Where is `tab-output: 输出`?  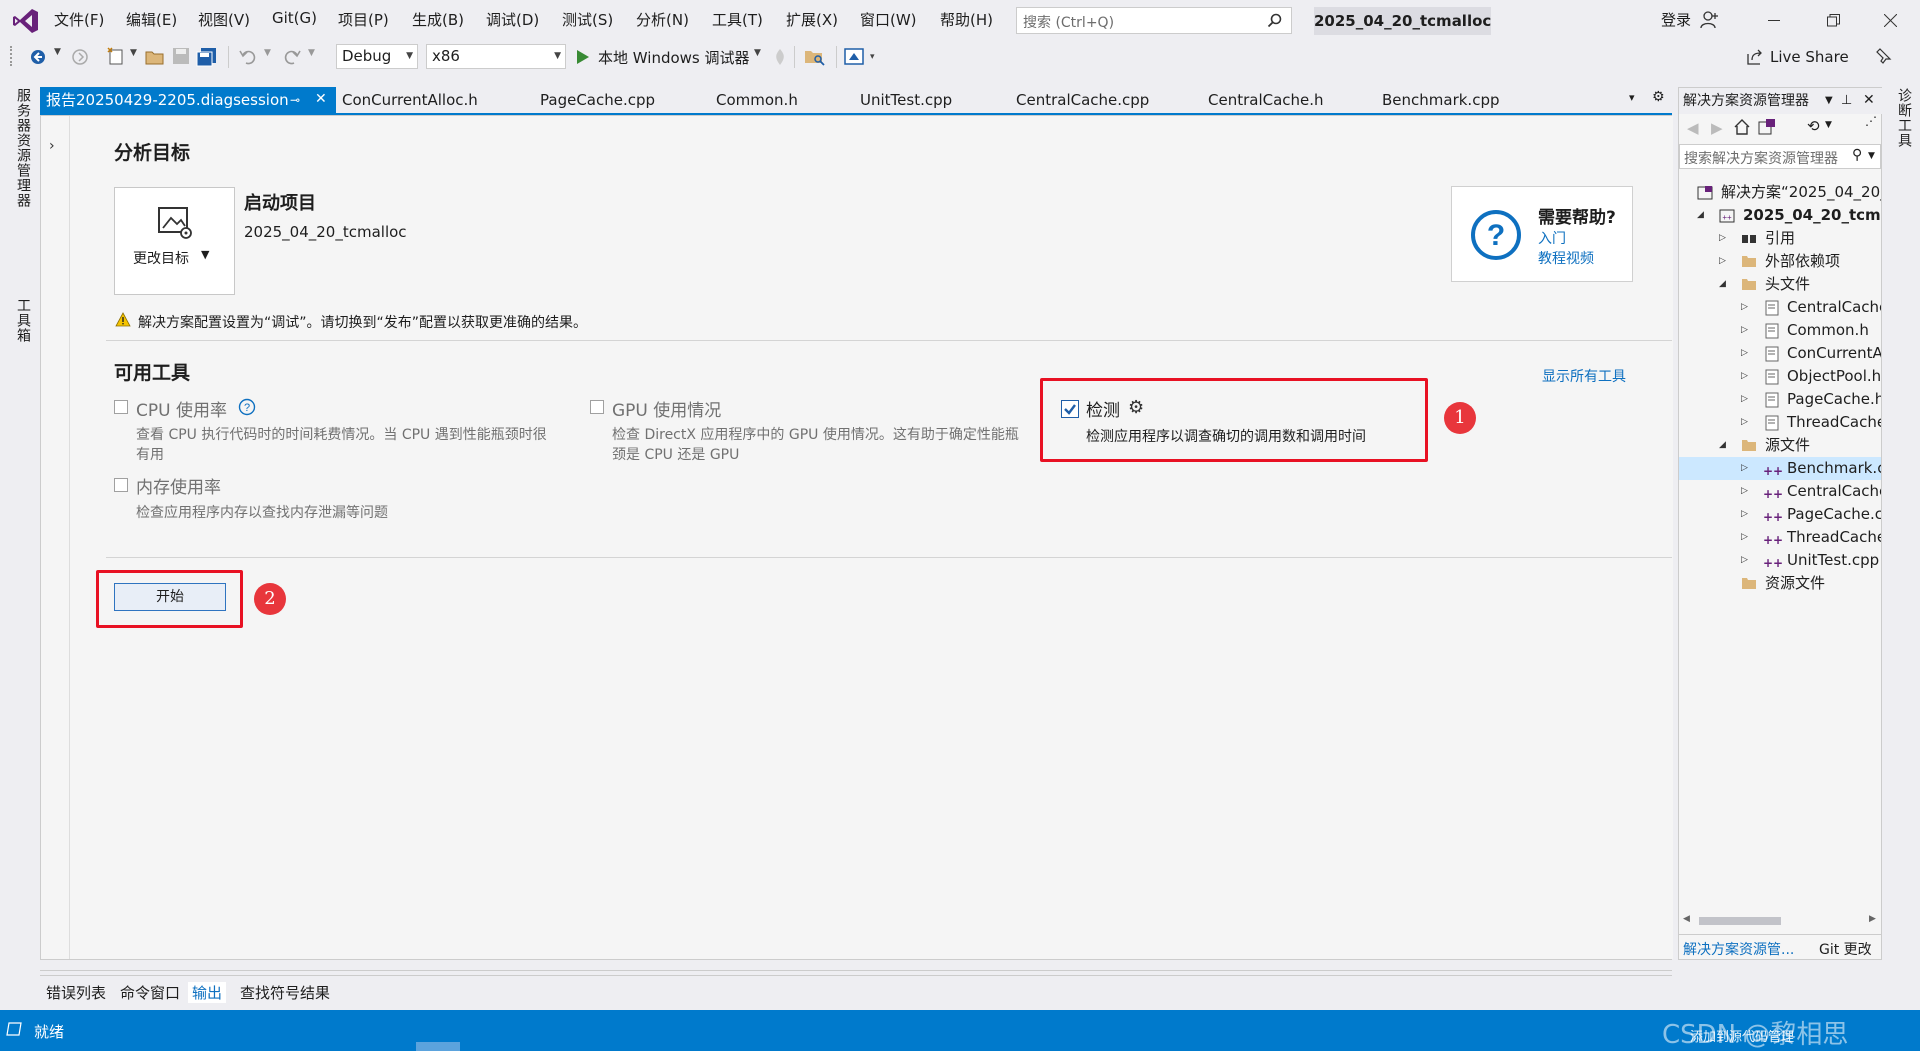 tab-output: 输出 is located at coordinates (207, 992).